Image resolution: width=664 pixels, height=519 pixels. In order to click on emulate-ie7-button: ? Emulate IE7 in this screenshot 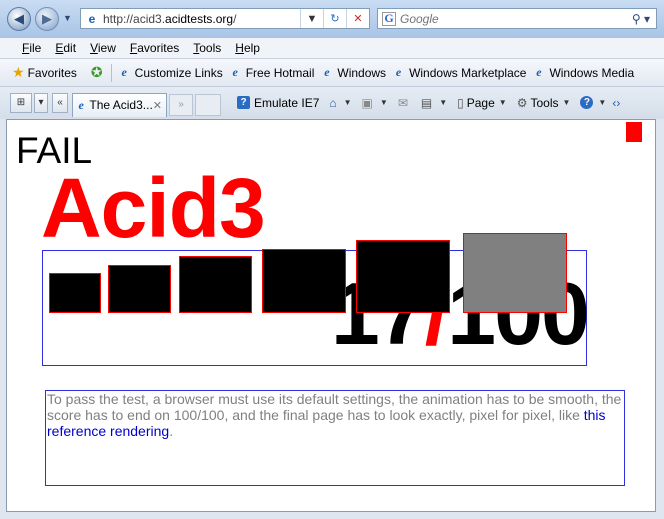, I will do `click(278, 103)`.